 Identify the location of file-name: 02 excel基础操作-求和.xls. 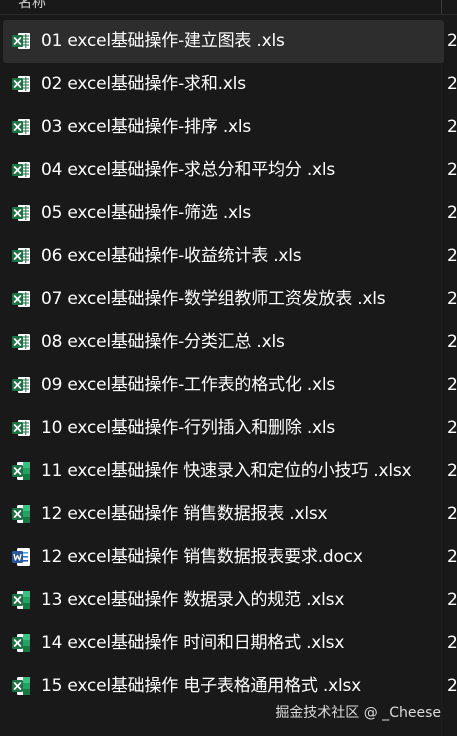
(143, 84).